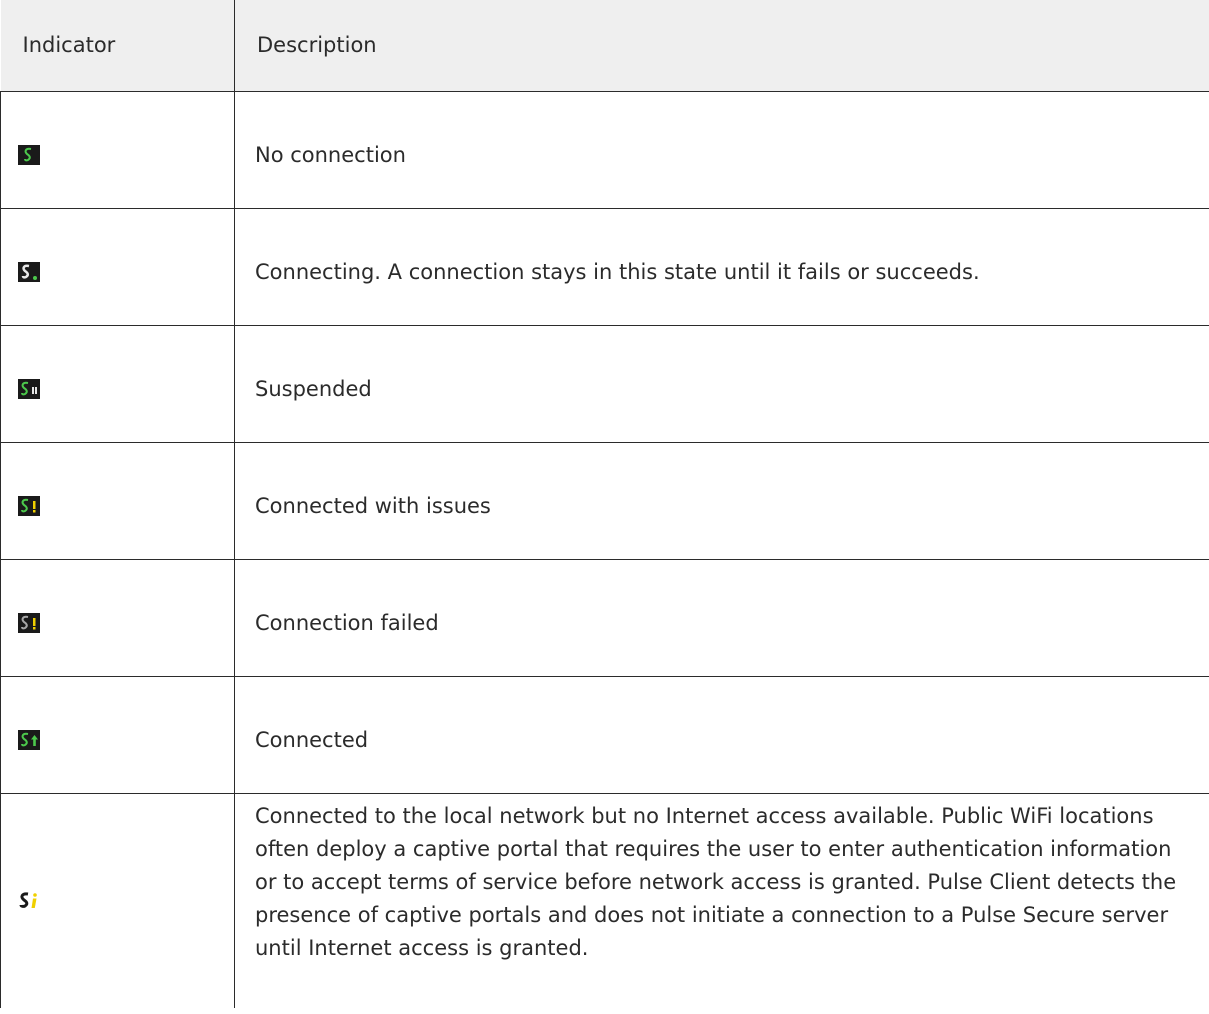 This screenshot has height=1014, width=1209. I want to click on indicator-column-header: Indicator, so click(117, 46).